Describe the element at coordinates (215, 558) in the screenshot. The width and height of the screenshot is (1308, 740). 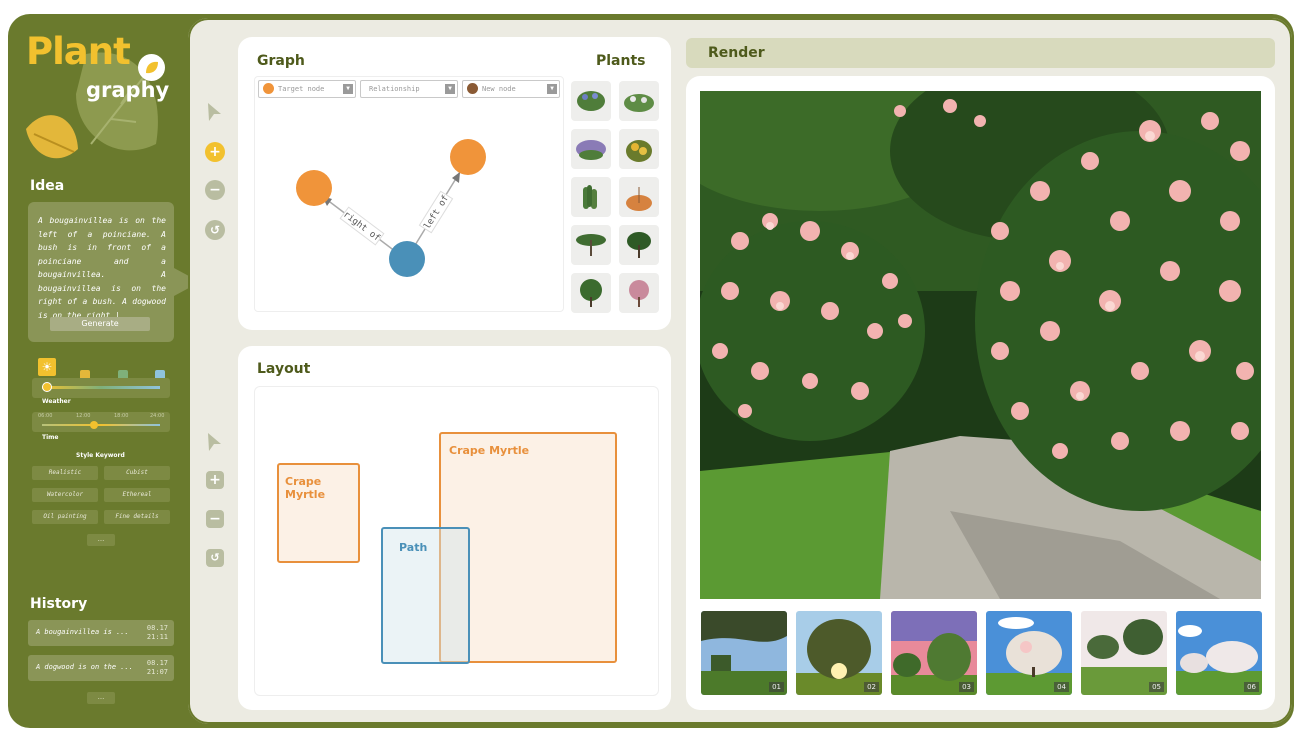
I see `layout-reset-icon: ↺` at that location.